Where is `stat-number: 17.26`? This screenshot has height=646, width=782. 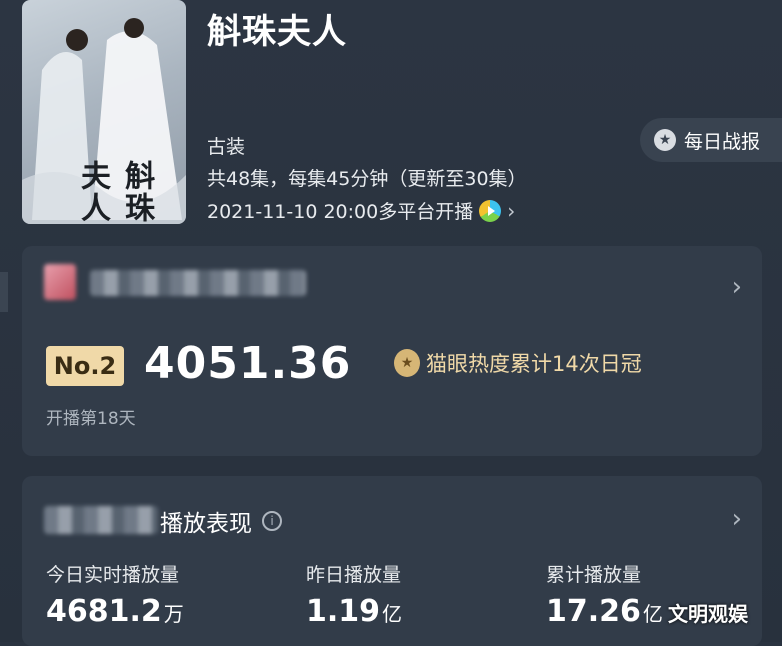
stat-number: 17.26 is located at coordinates (593, 611).